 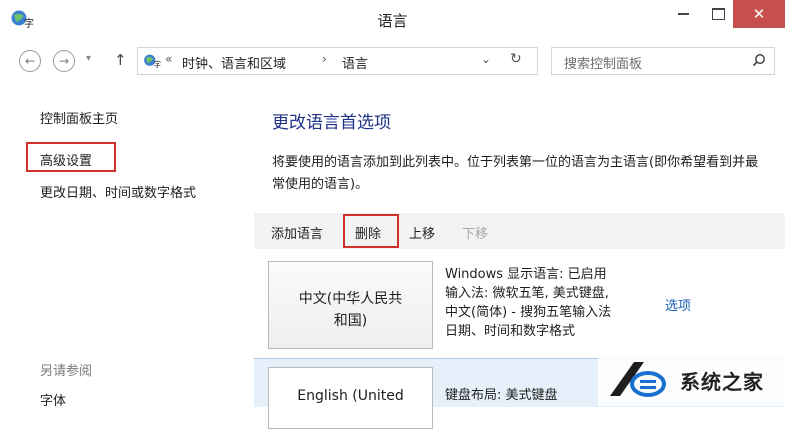 What do you see at coordinates (158, 64) in the screenshot?
I see `svg-text: 字` at bounding box center [158, 64].